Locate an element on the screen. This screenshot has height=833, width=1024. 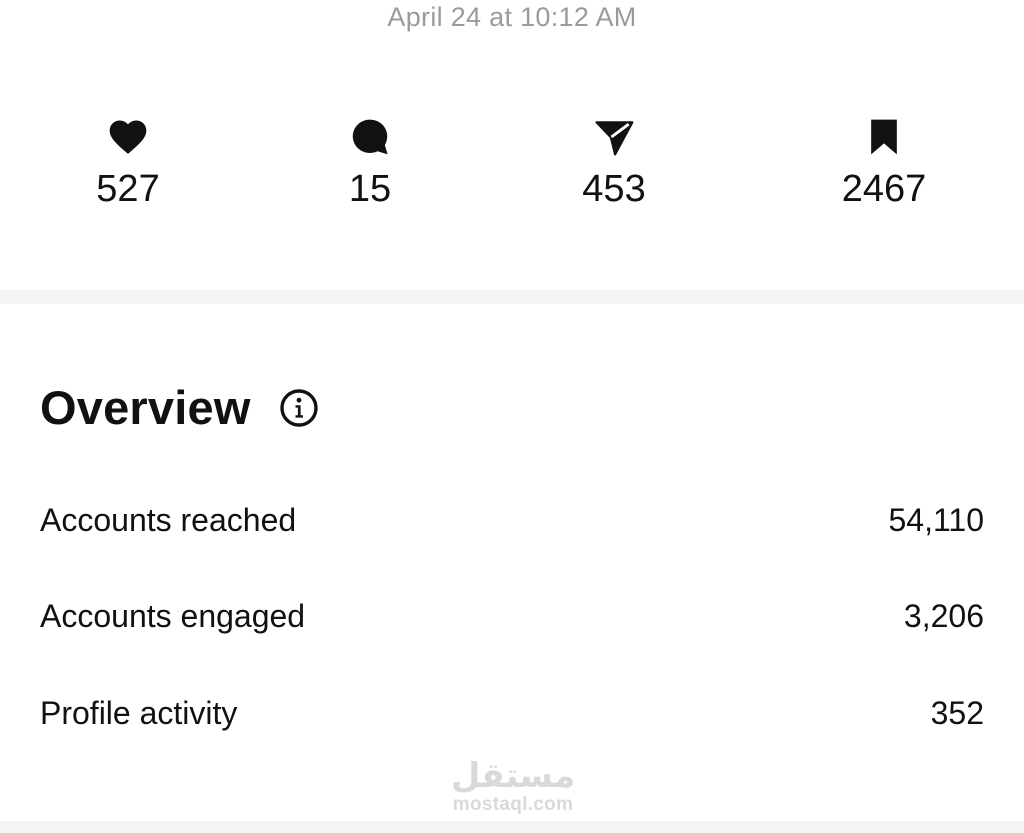
metric-label: Accounts reached is located at coordinates (168, 520).